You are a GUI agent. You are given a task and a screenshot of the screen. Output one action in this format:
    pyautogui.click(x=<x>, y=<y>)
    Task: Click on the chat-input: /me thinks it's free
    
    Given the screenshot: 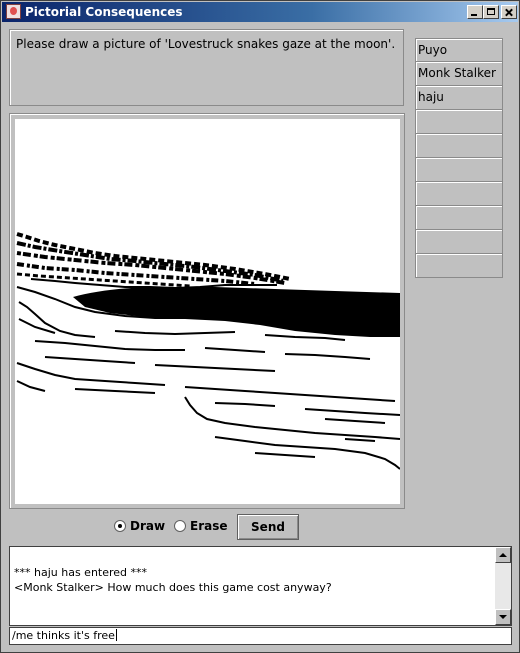 What is the action you would take?
    pyautogui.click(x=260, y=636)
    